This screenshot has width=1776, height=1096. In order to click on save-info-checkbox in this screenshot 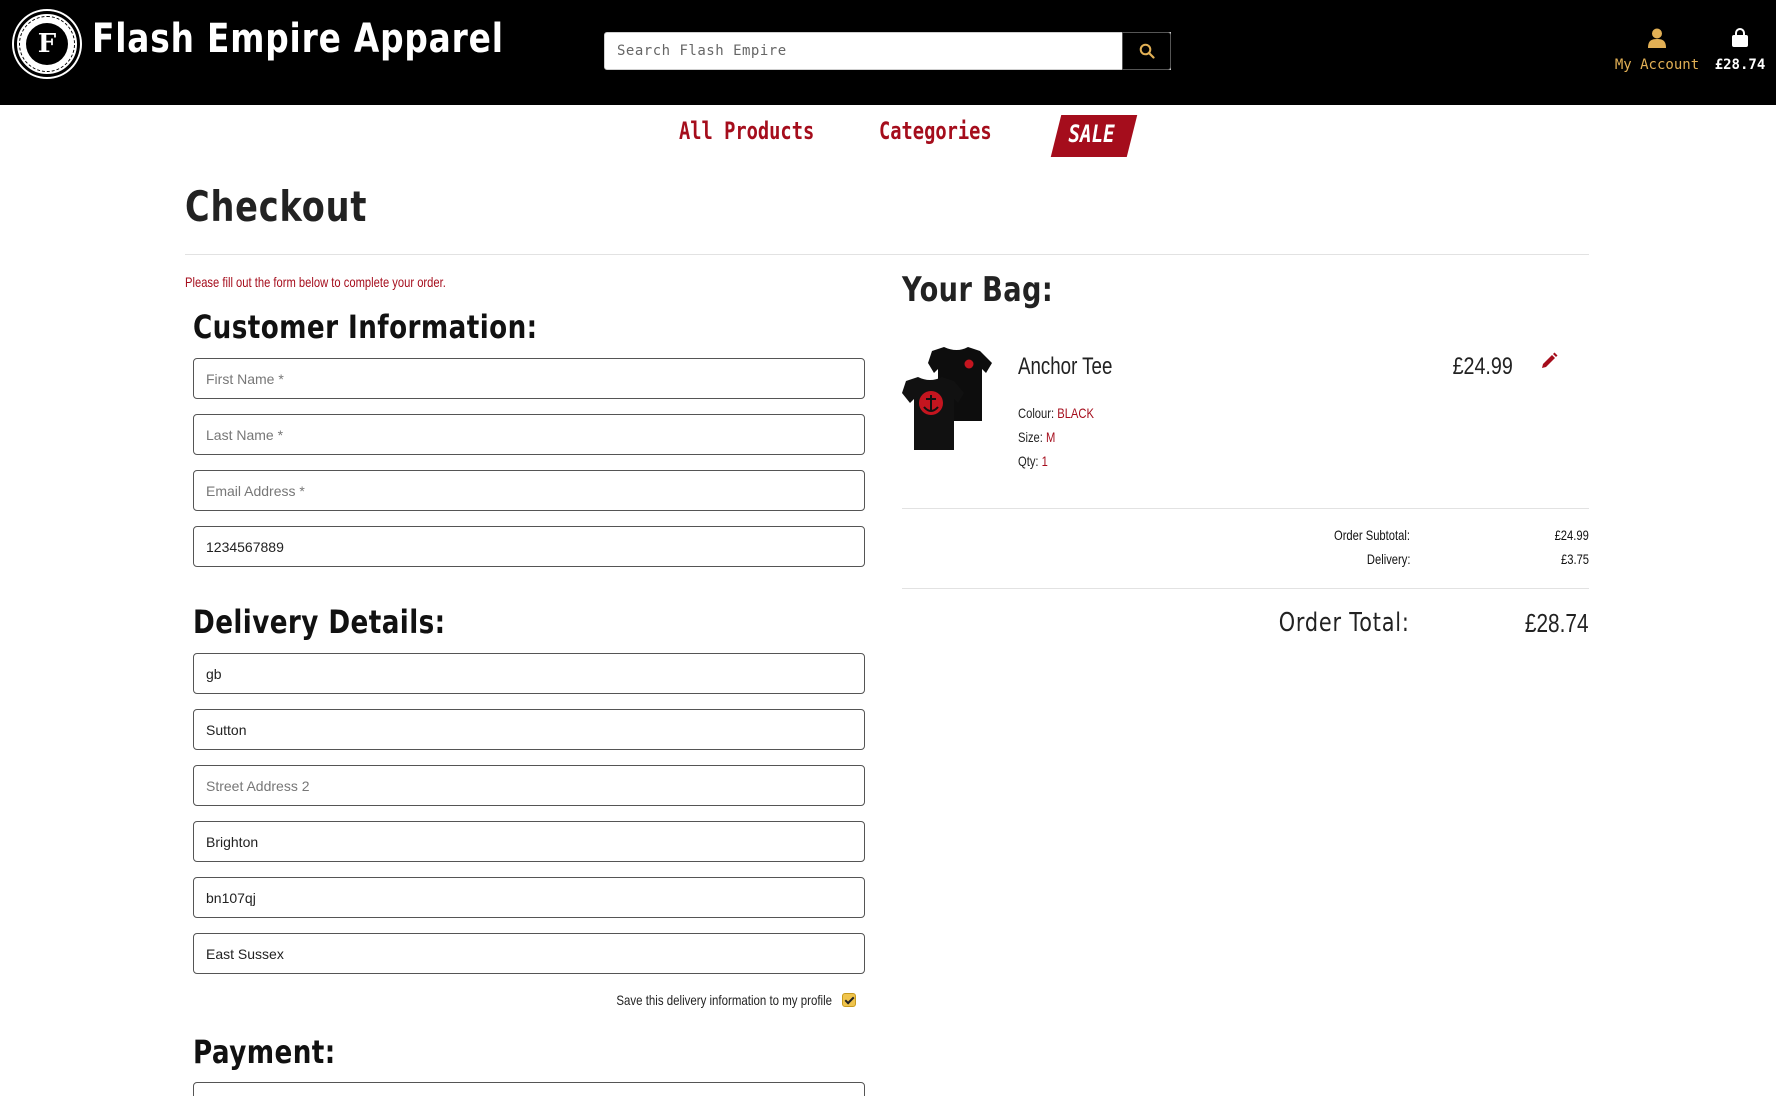, I will do `click(849, 1000)`.